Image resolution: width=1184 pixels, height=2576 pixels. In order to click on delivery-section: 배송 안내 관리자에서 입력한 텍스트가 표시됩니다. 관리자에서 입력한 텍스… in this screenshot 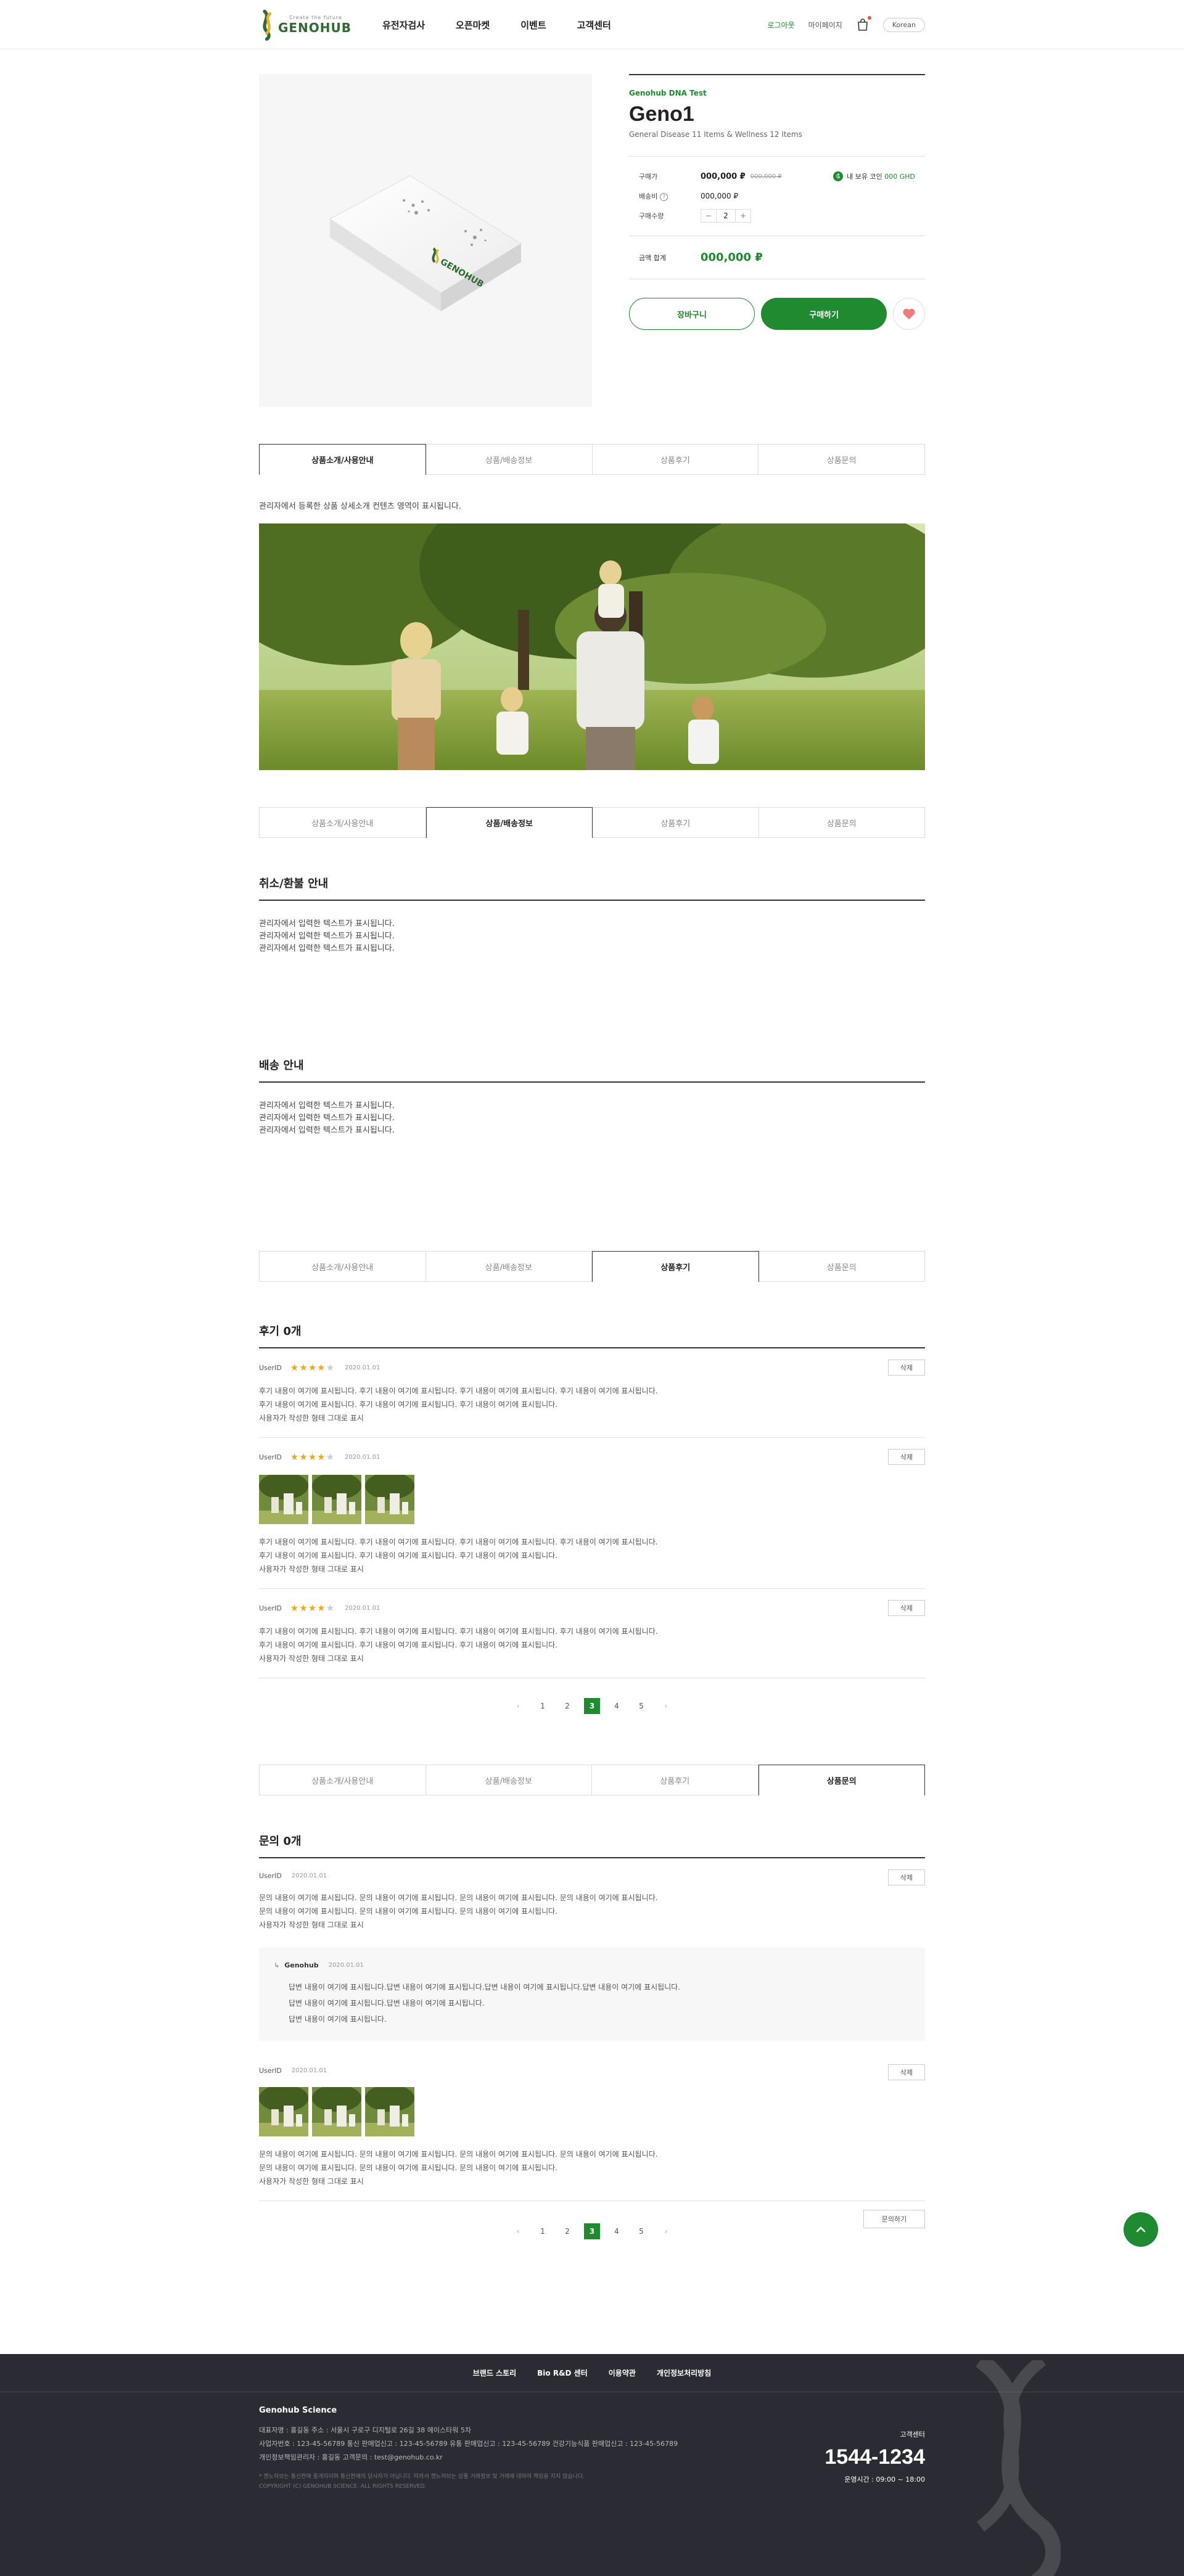, I will do `click(592, 1097)`.